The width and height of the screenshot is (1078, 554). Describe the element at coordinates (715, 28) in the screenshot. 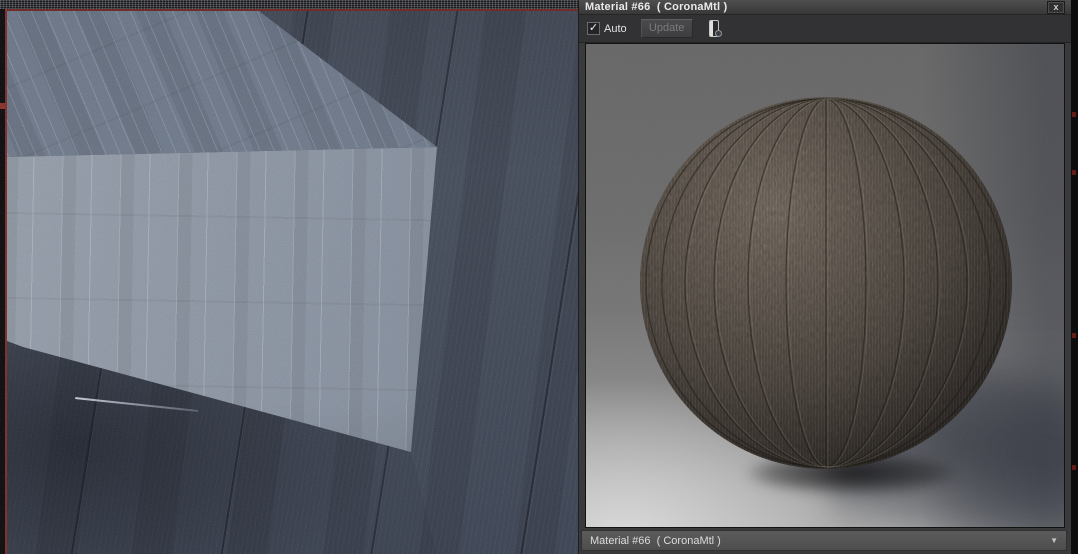

I see `preview-settings-icon` at that location.